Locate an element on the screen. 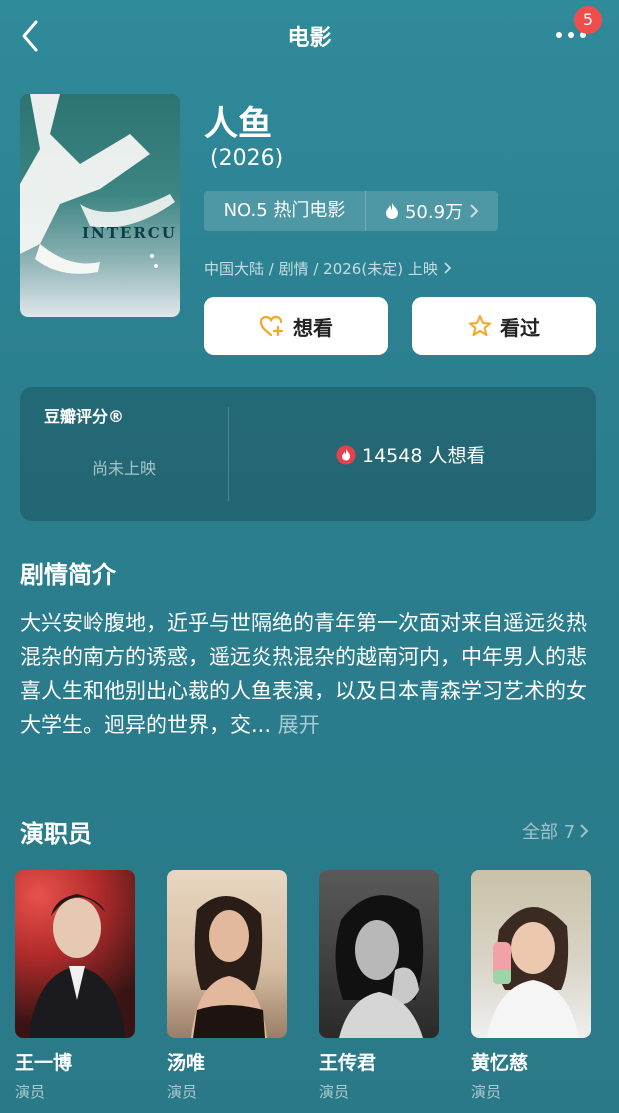 Image resolution: width=619 pixels, height=1113 pixels. movie-meta: 中国大陆 / 剧情 / 2026(未定) 上映 is located at coordinates (328, 268).